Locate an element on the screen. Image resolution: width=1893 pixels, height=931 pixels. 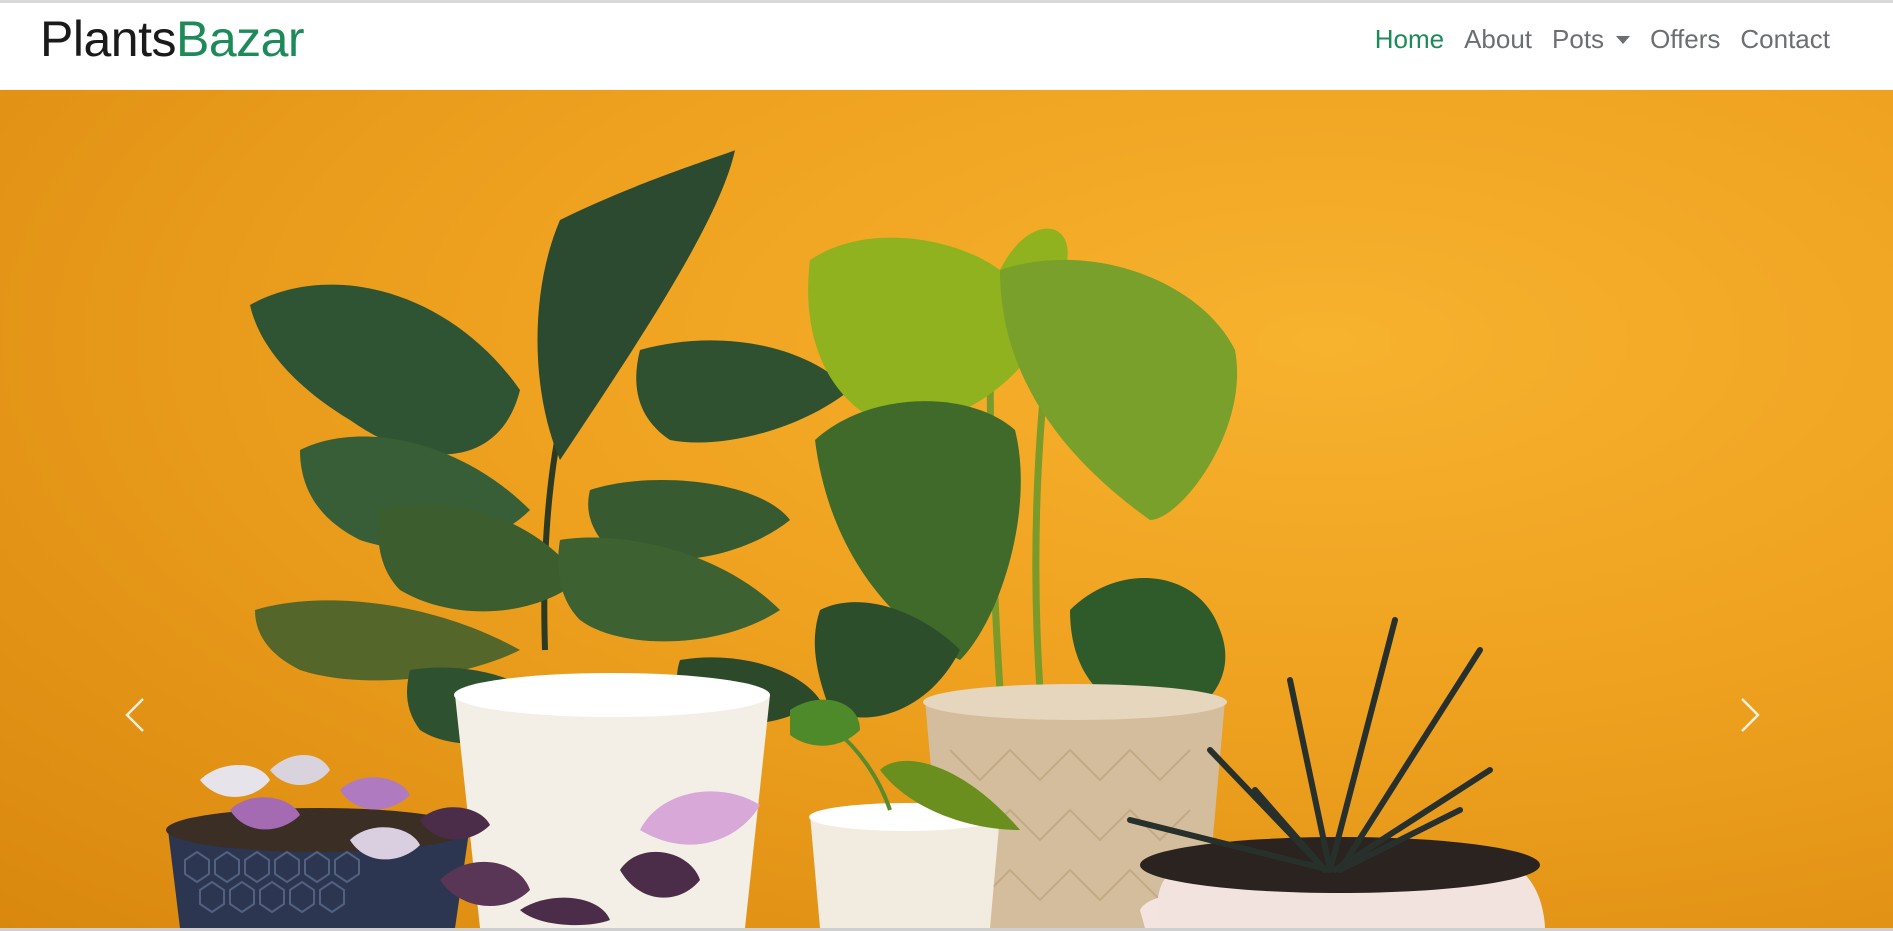
nav-home-link: Home is located at coordinates (1409, 39).